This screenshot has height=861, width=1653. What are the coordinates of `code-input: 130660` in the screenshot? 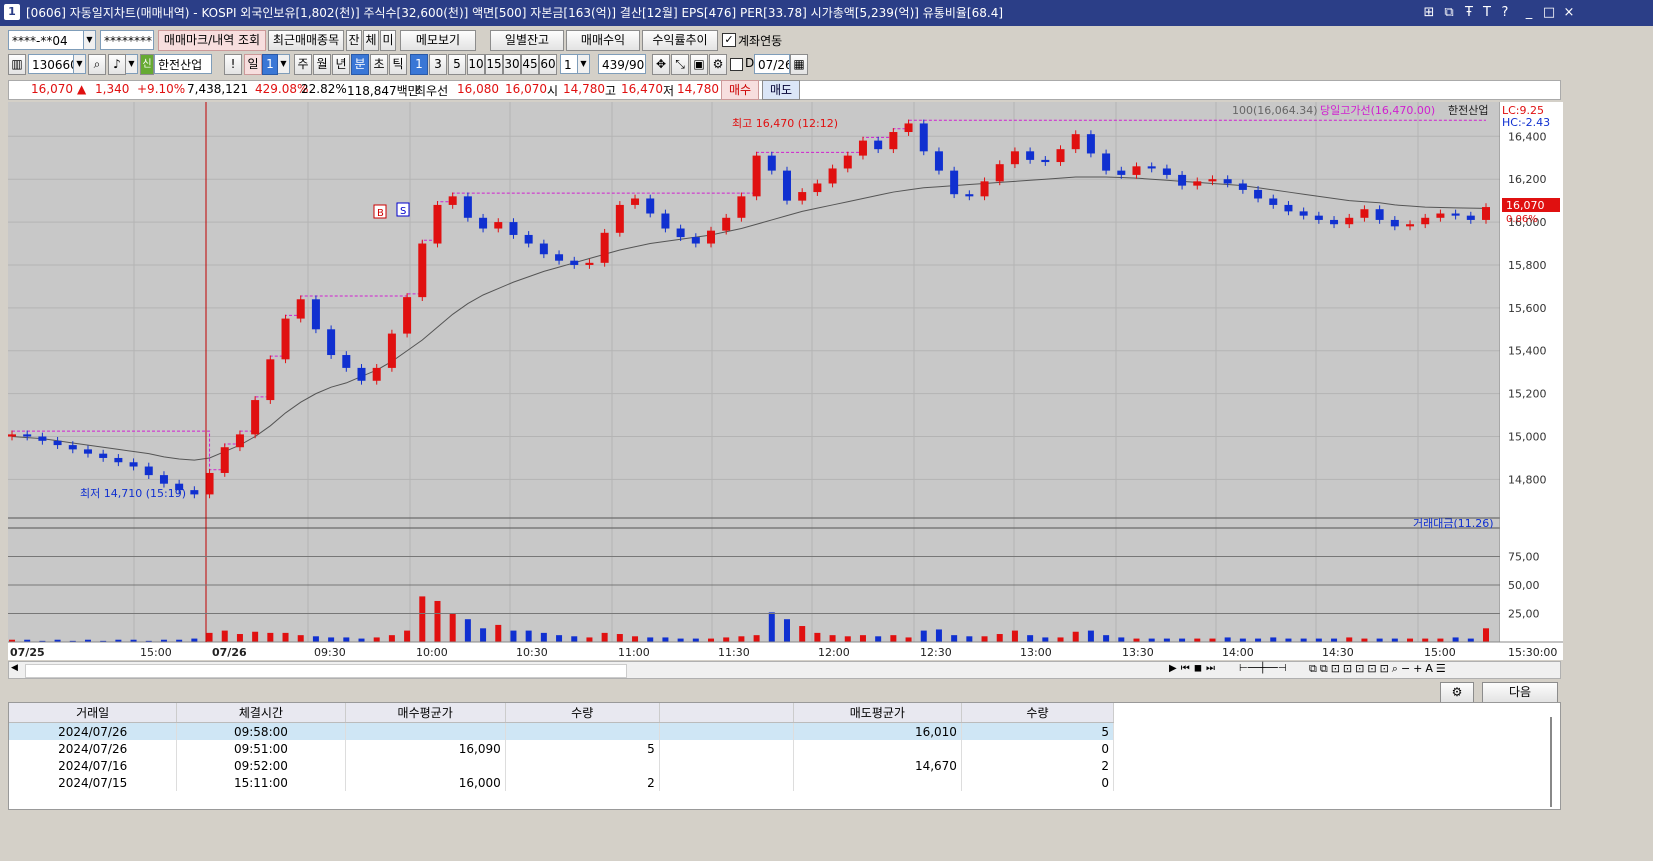 It's located at (51, 64).